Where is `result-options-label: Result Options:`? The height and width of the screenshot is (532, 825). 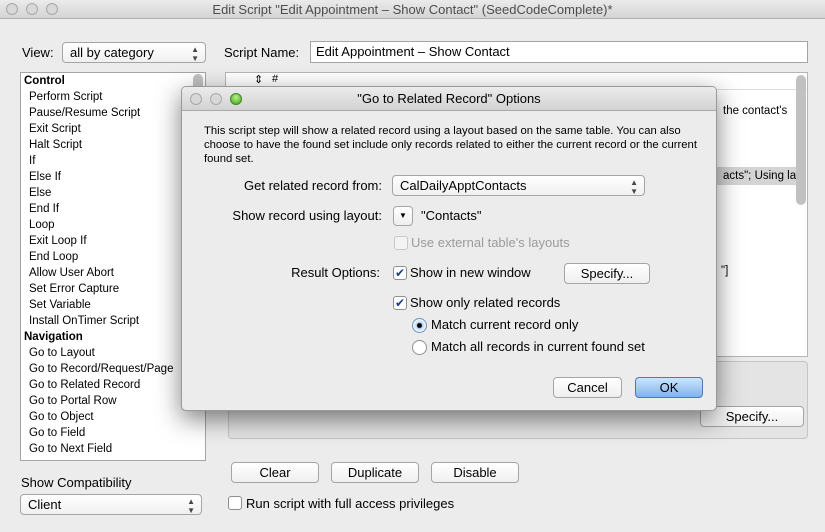
result-options-label: Result Options: is located at coordinates (335, 272).